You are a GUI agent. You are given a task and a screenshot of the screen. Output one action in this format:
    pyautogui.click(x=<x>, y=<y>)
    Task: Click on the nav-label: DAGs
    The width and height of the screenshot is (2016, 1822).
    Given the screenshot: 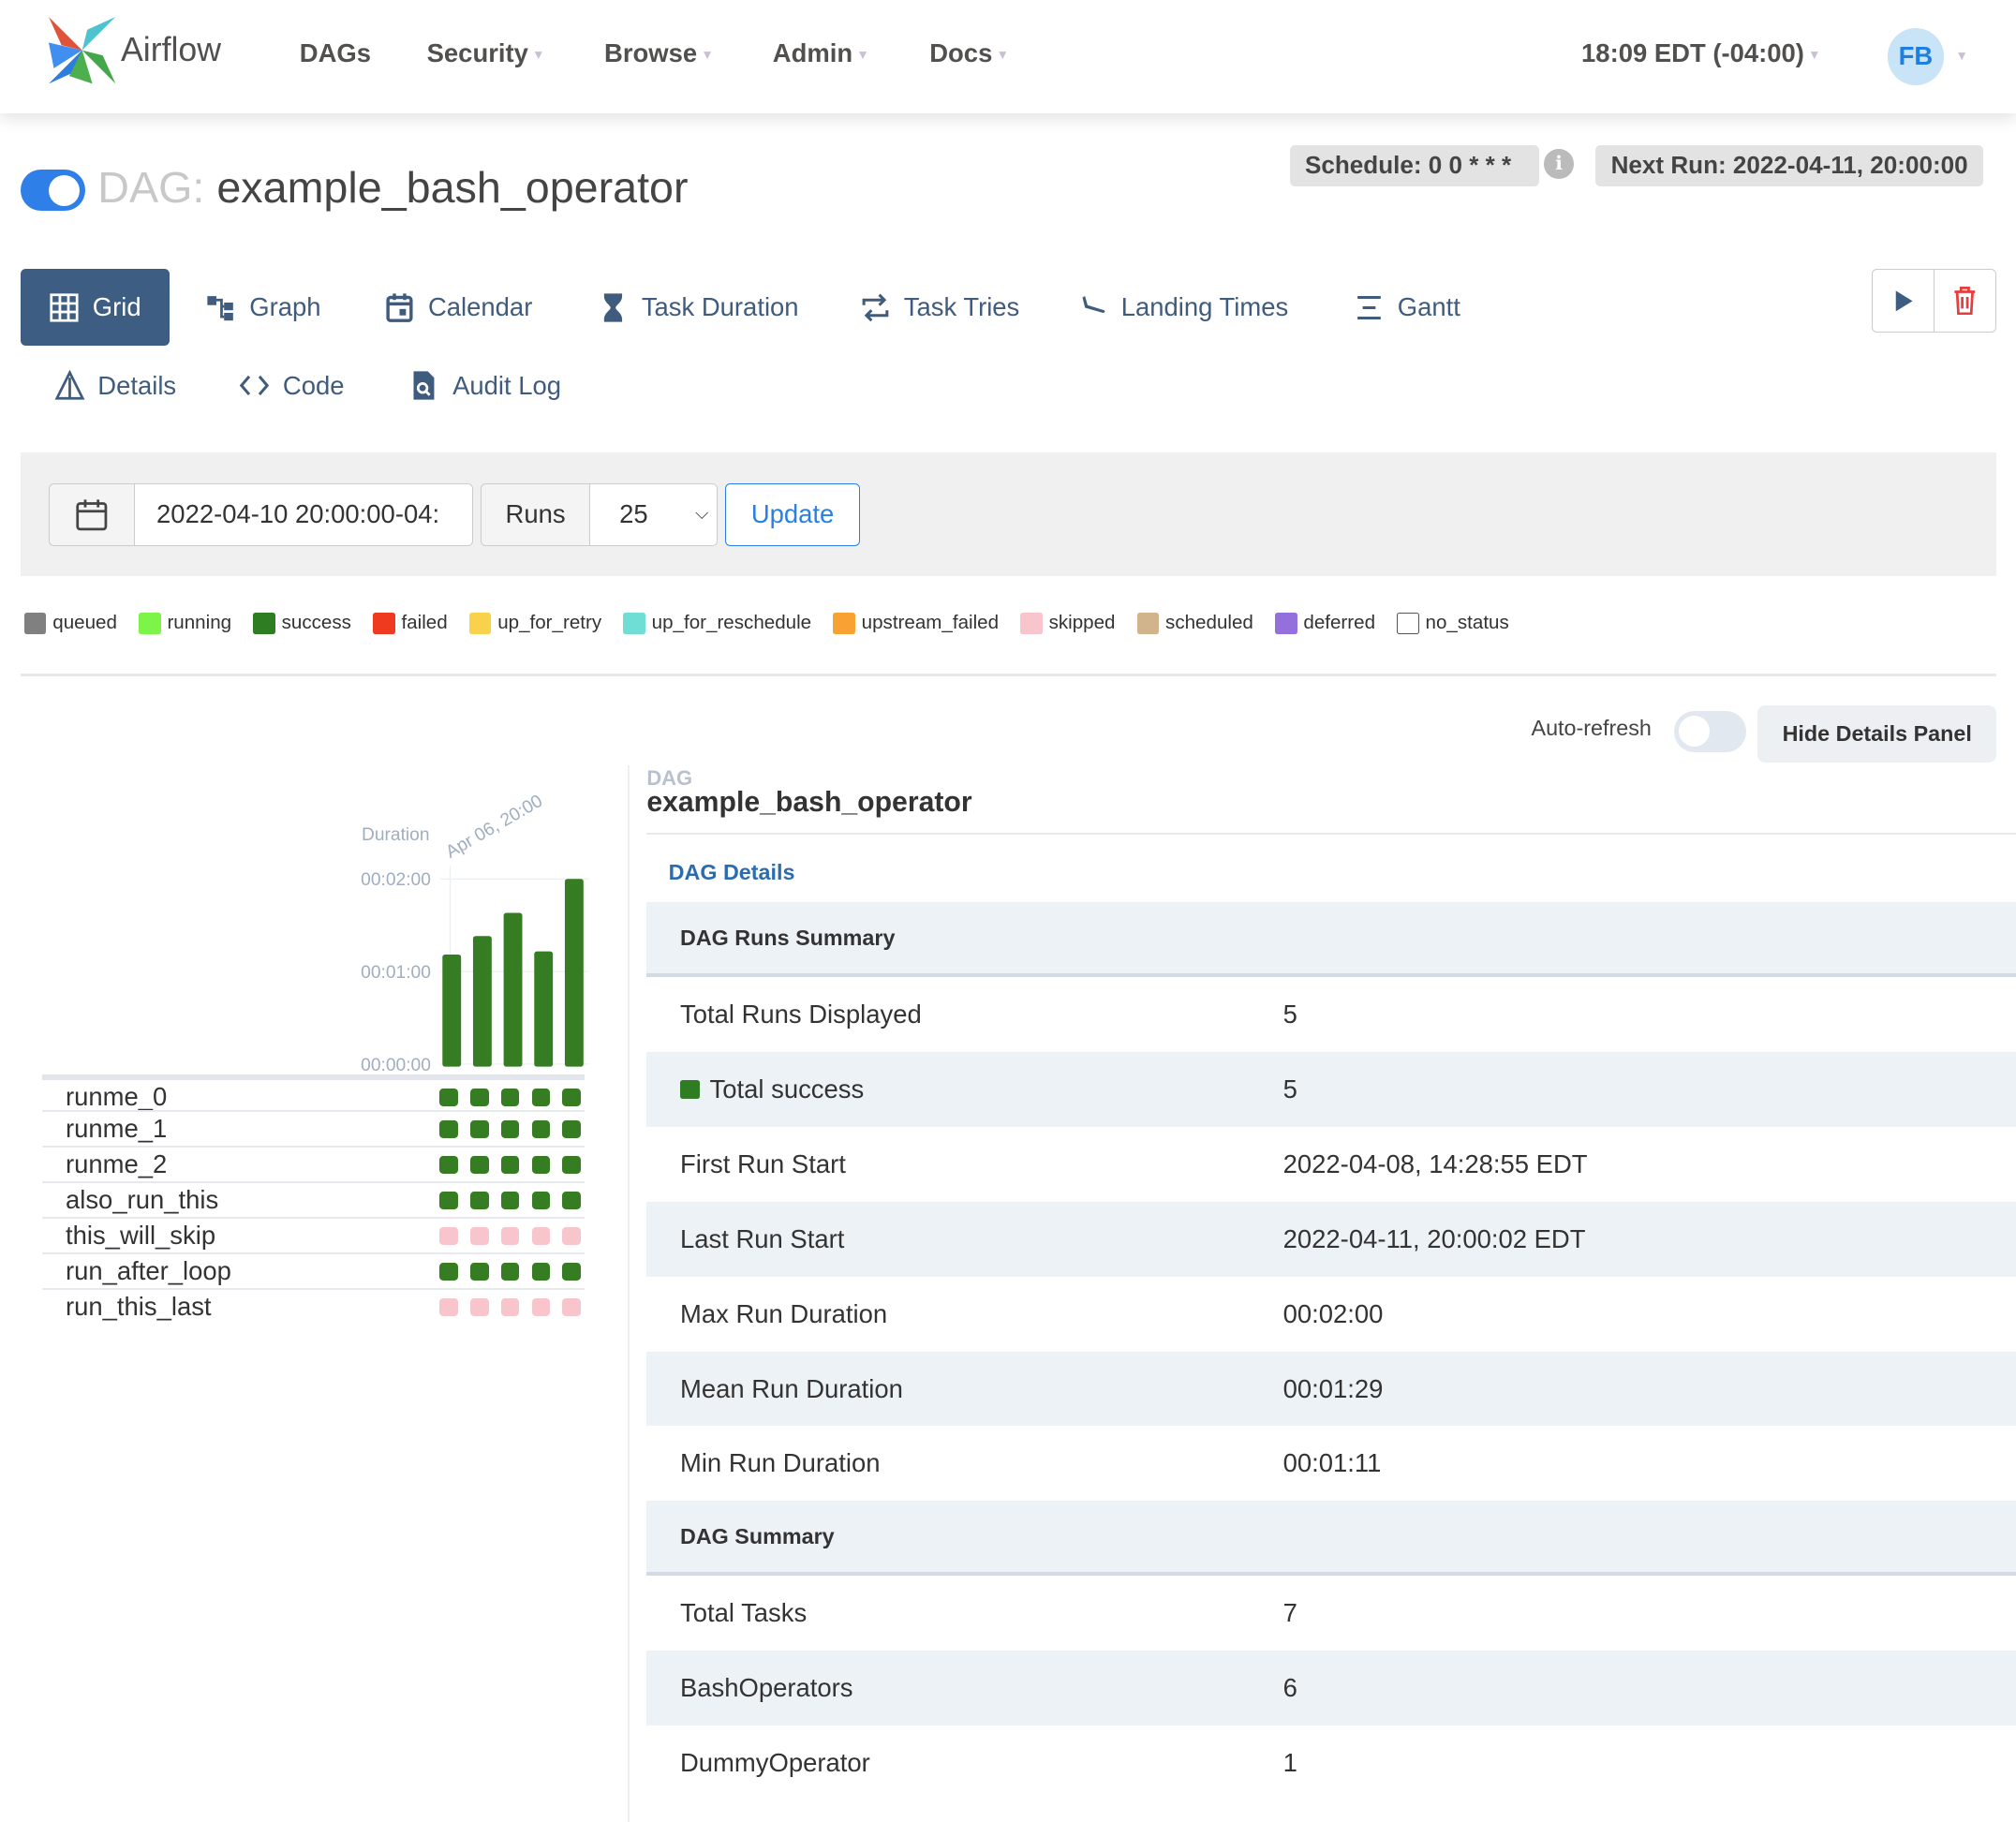 What is the action you would take?
    pyautogui.click(x=335, y=53)
    